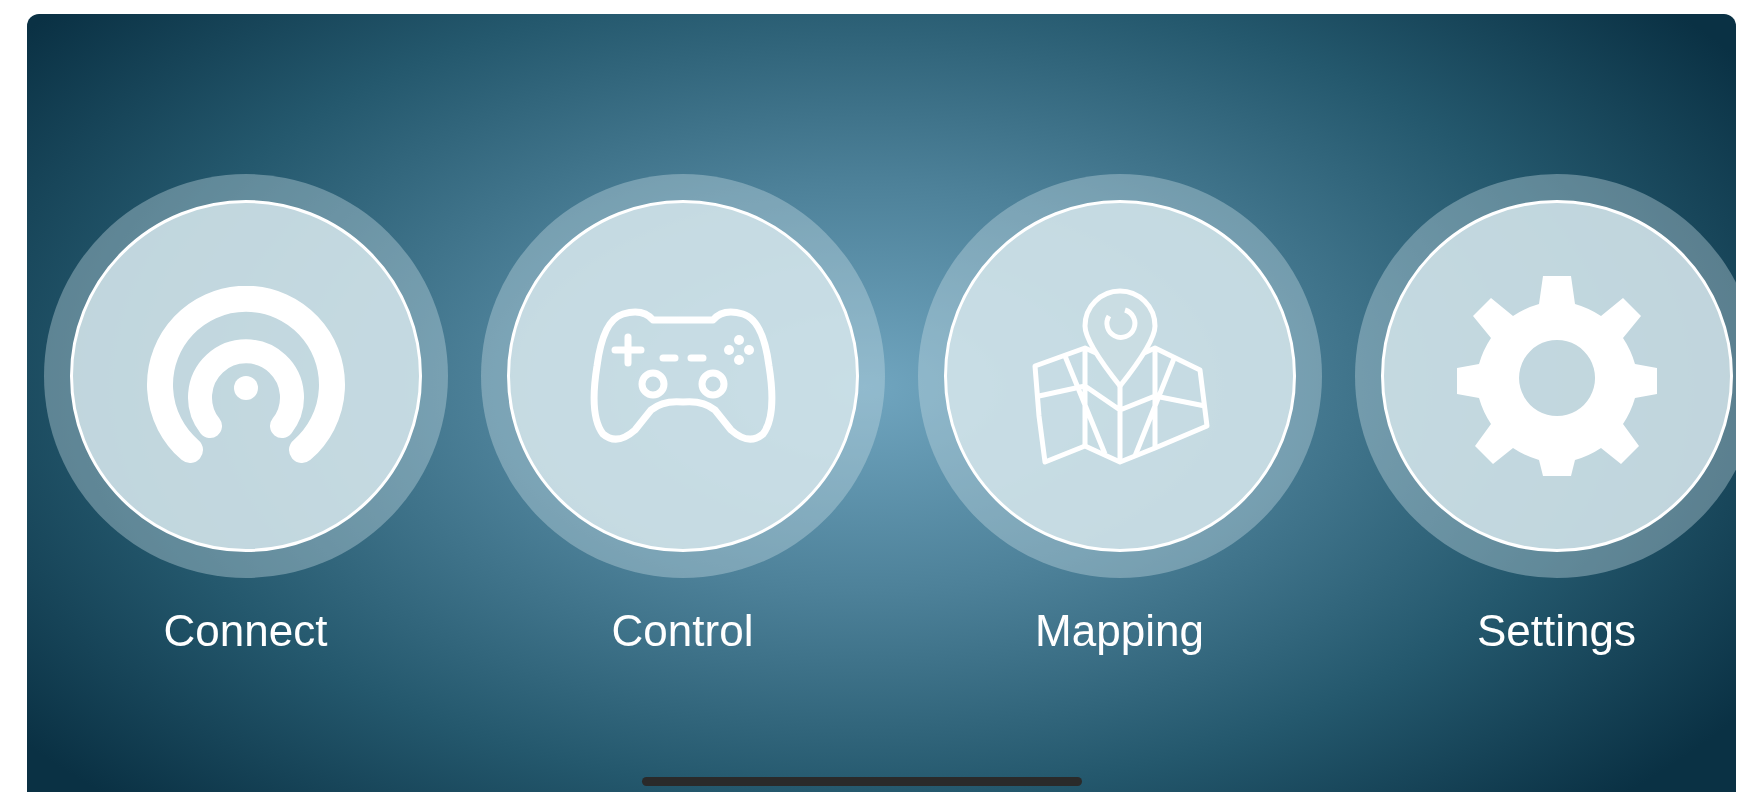 This screenshot has width=1758, height=792. What do you see at coordinates (245, 631) in the screenshot?
I see `menu-label: Connect` at bounding box center [245, 631].